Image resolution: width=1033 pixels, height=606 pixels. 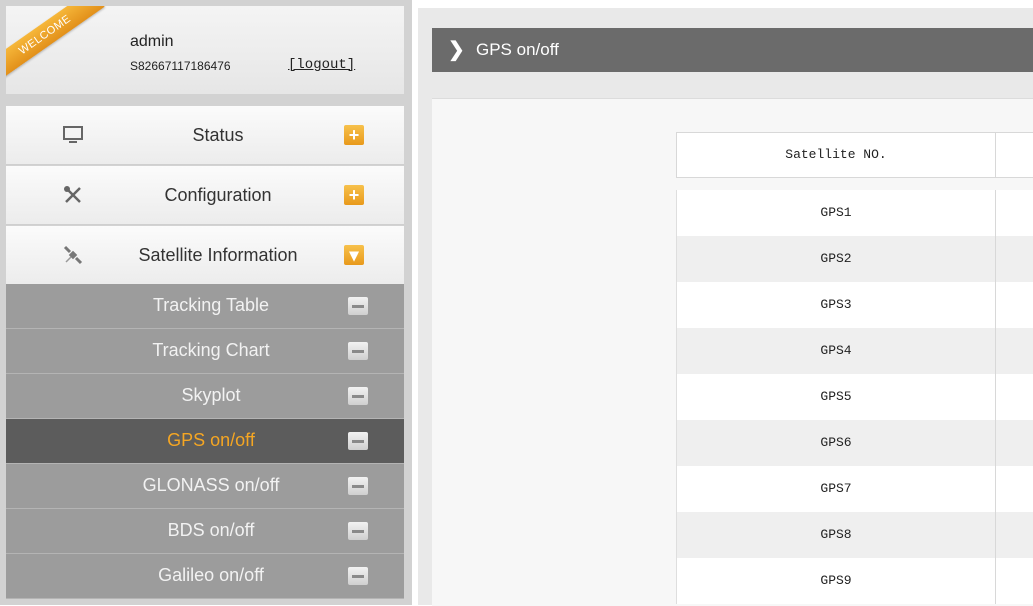 I want to click on submenu-item-label: Galileo on/off, so click(x=211, y=575).